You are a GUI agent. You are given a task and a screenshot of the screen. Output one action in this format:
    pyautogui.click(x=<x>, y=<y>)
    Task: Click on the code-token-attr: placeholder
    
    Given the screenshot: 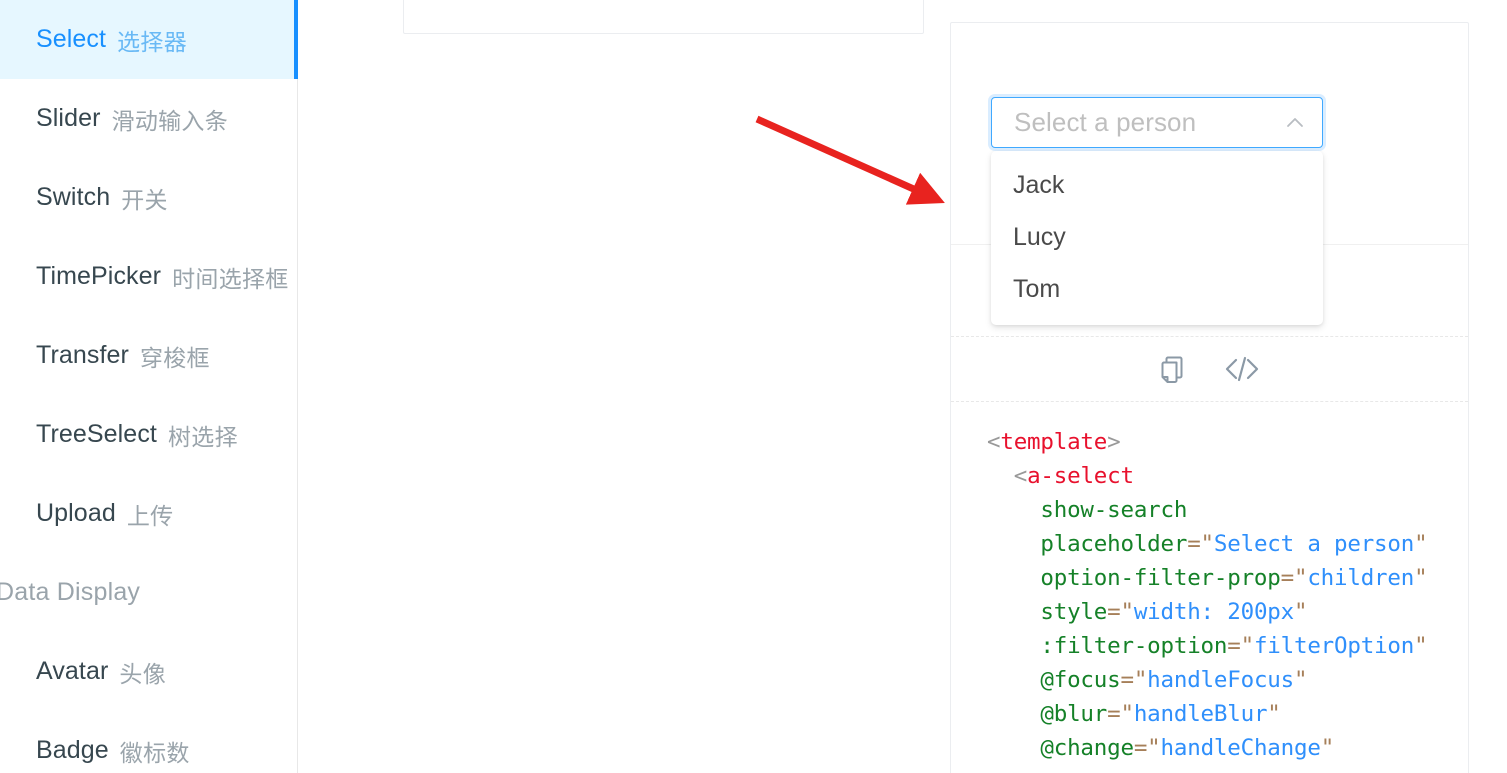 What is the action you would take?
    pyautogui.click(x=1114, y=544)
    